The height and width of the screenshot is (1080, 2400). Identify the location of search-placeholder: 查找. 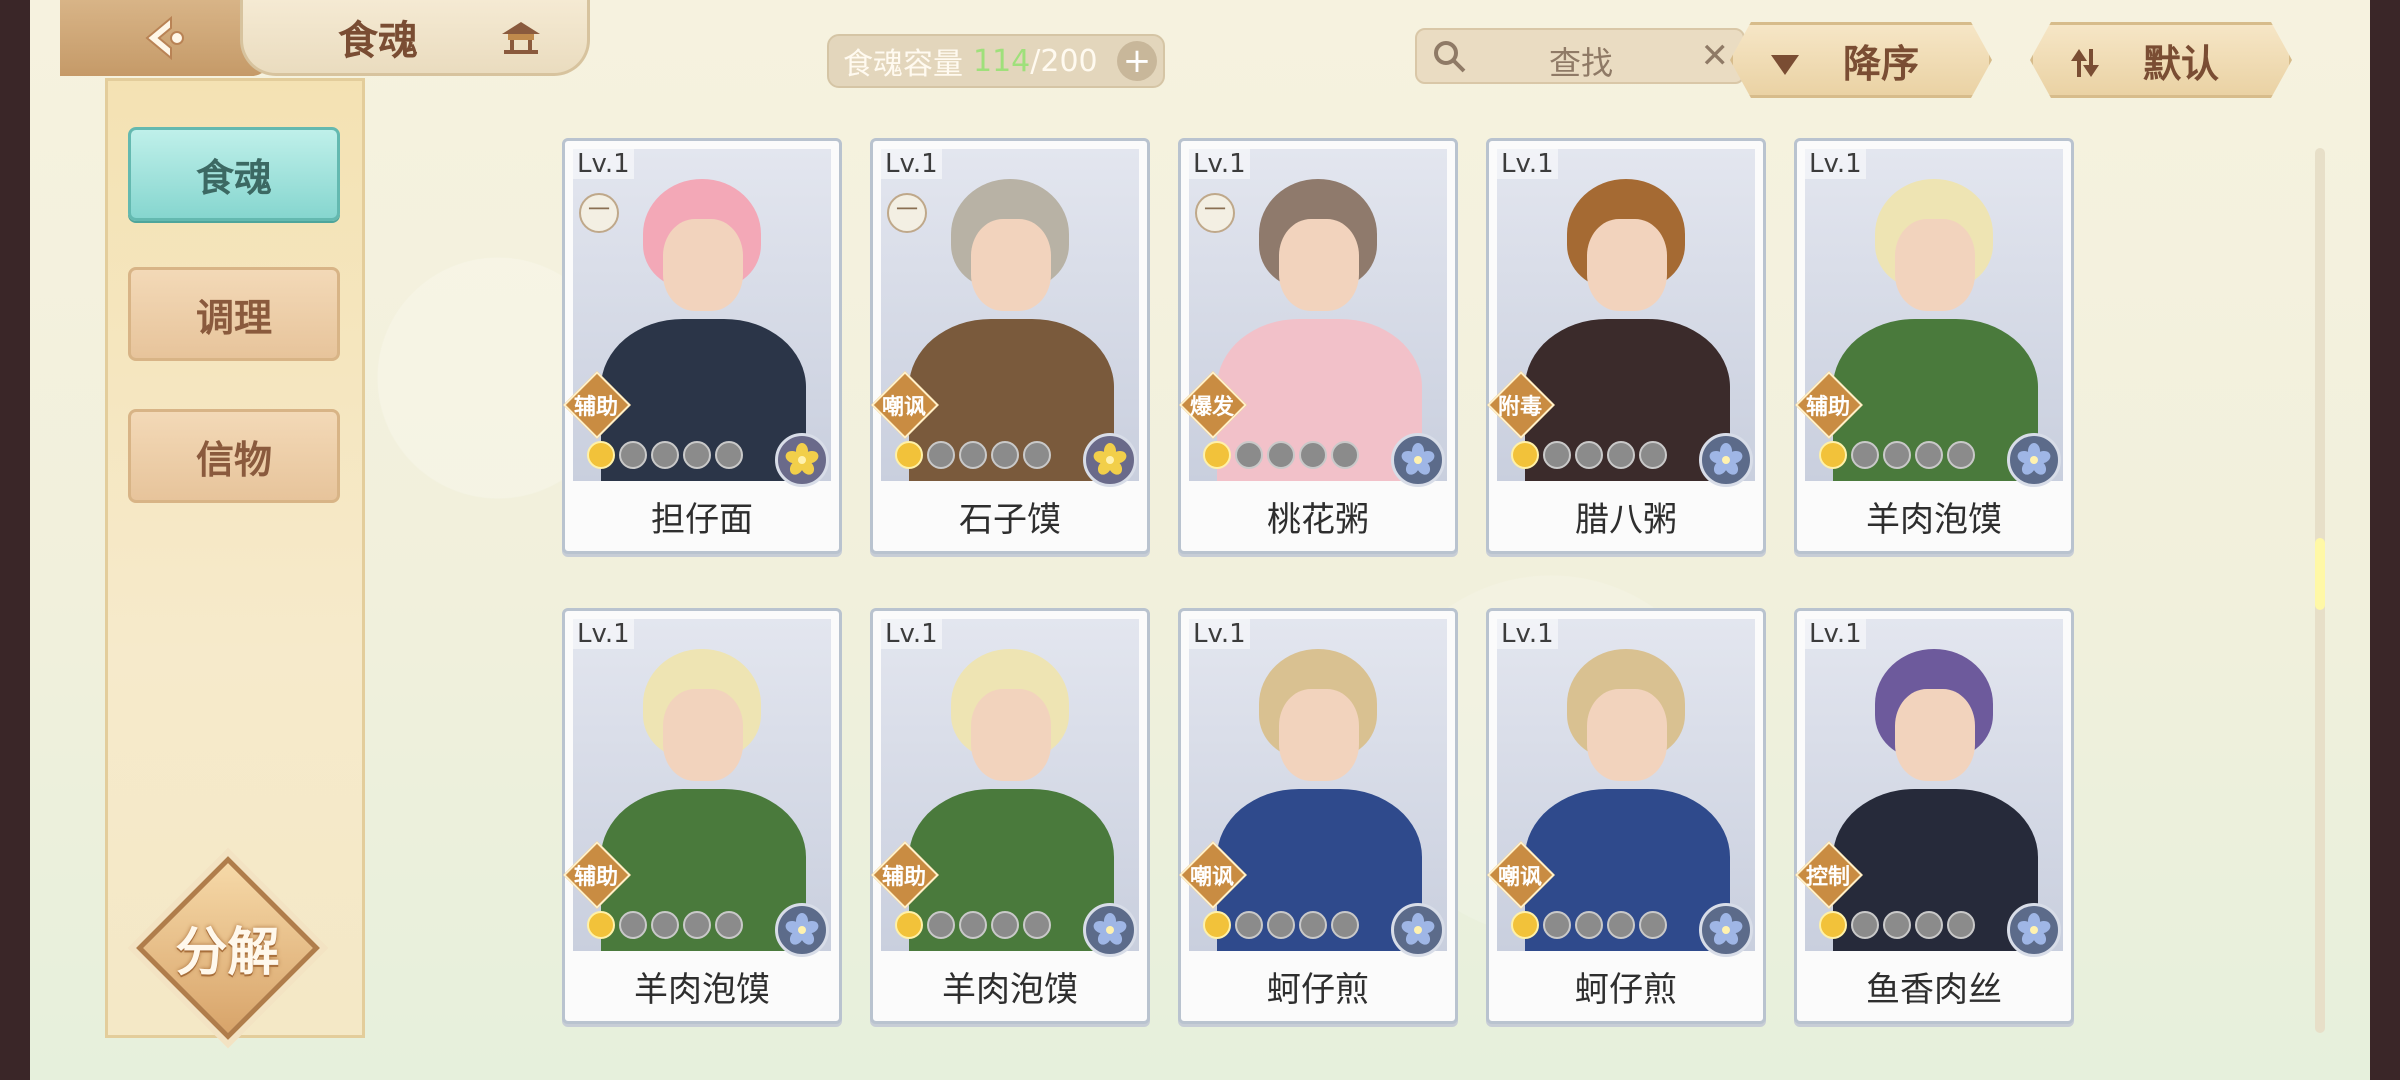
(1581, 63).